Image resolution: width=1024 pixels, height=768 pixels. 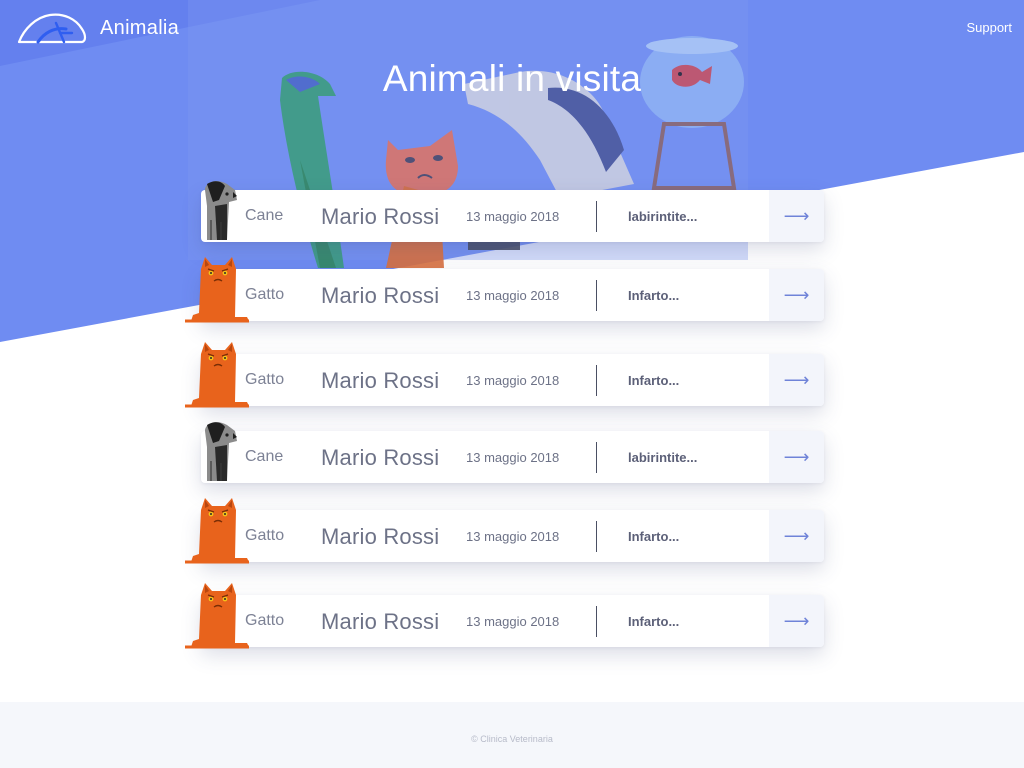 I want to click on footer: © Clinica Veterinaria, so click(x=512, y=735).